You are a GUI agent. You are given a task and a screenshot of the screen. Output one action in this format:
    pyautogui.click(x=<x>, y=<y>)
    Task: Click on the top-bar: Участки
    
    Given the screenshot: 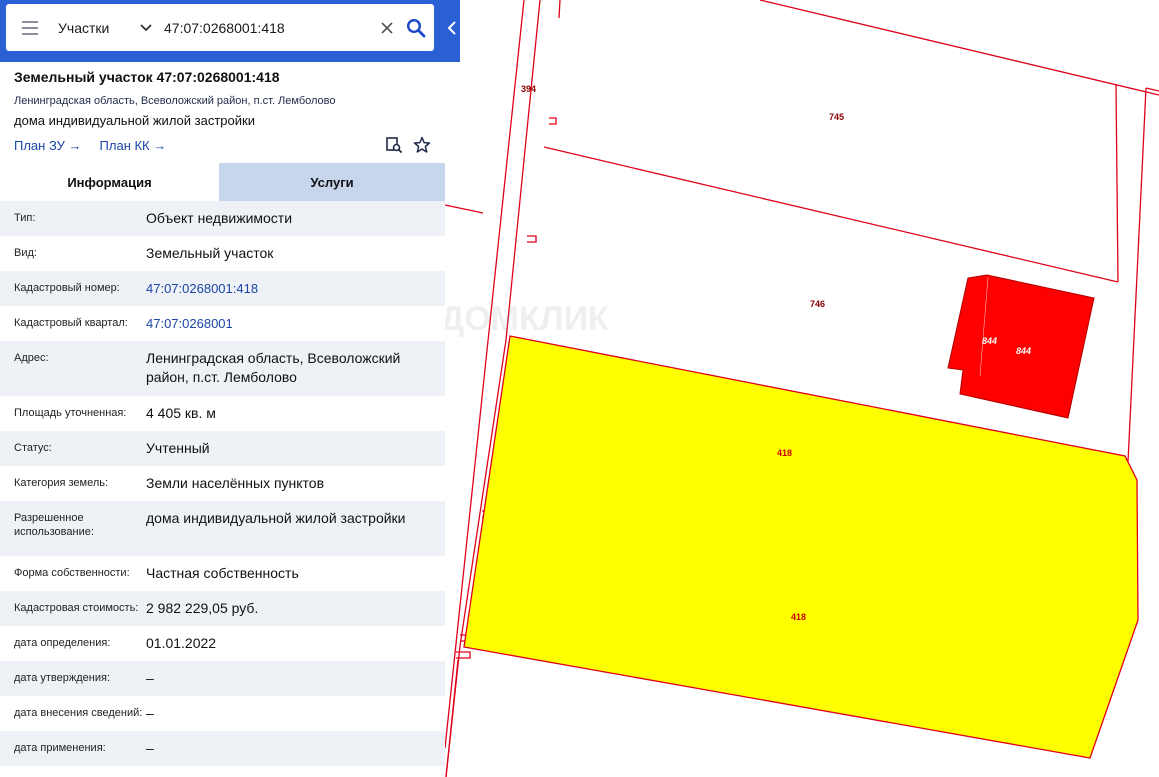 What is the action you would take?
    pyautogui.click(x=230, y=31)
    